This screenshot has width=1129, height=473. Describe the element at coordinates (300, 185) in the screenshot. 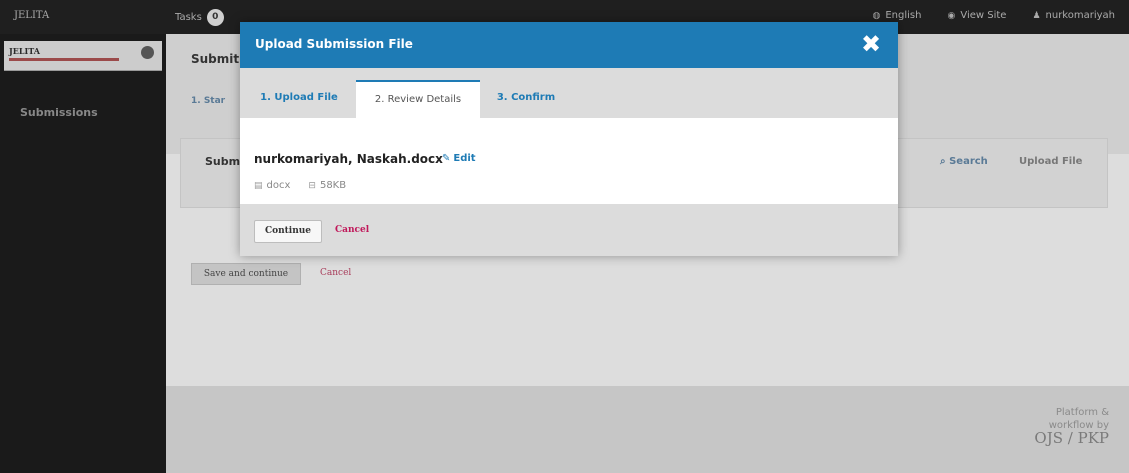

I see `file-meta: ▤ docx ⊟ 58KB` at that location.